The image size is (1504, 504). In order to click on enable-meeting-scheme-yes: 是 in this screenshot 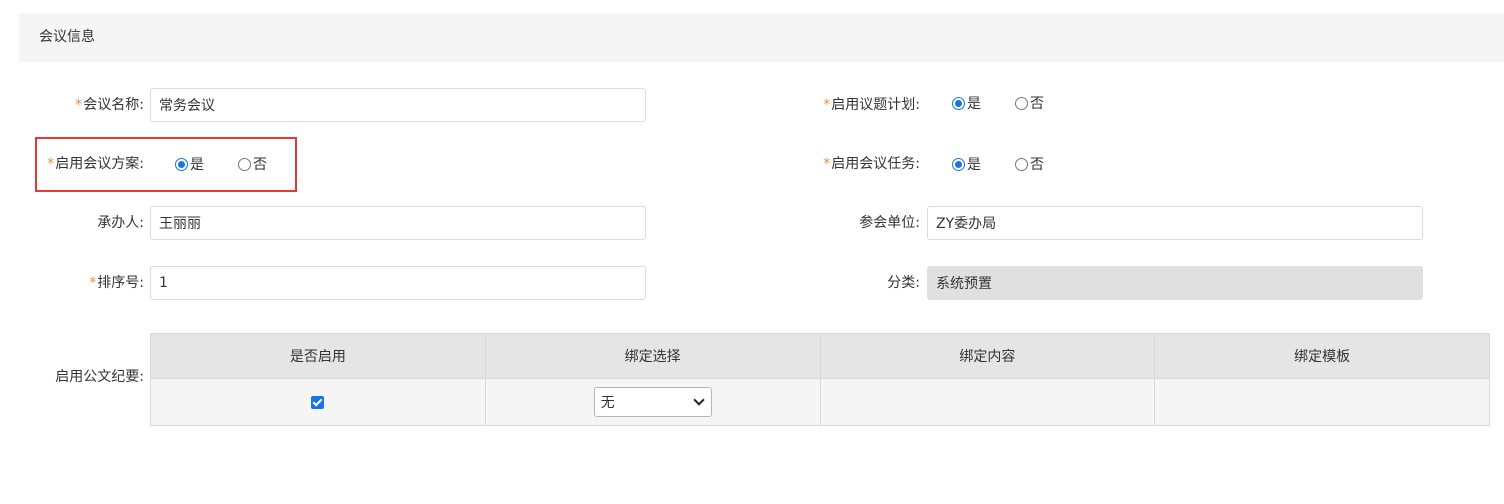, I will do `click(189, 164)`.